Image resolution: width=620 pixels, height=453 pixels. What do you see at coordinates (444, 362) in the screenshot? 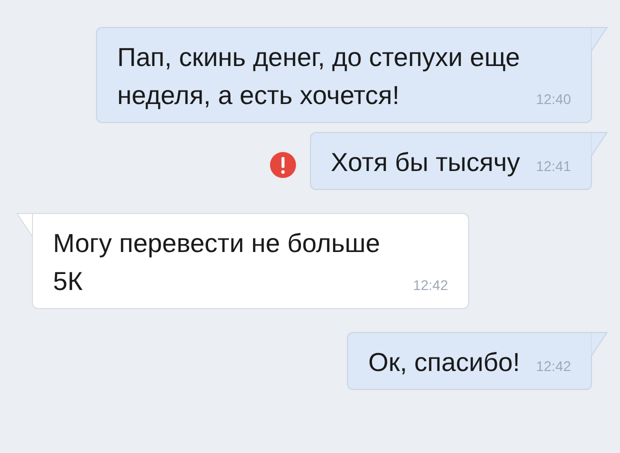
I see `message-text: Ок, спасибо!` at bounding box center [444, 362].